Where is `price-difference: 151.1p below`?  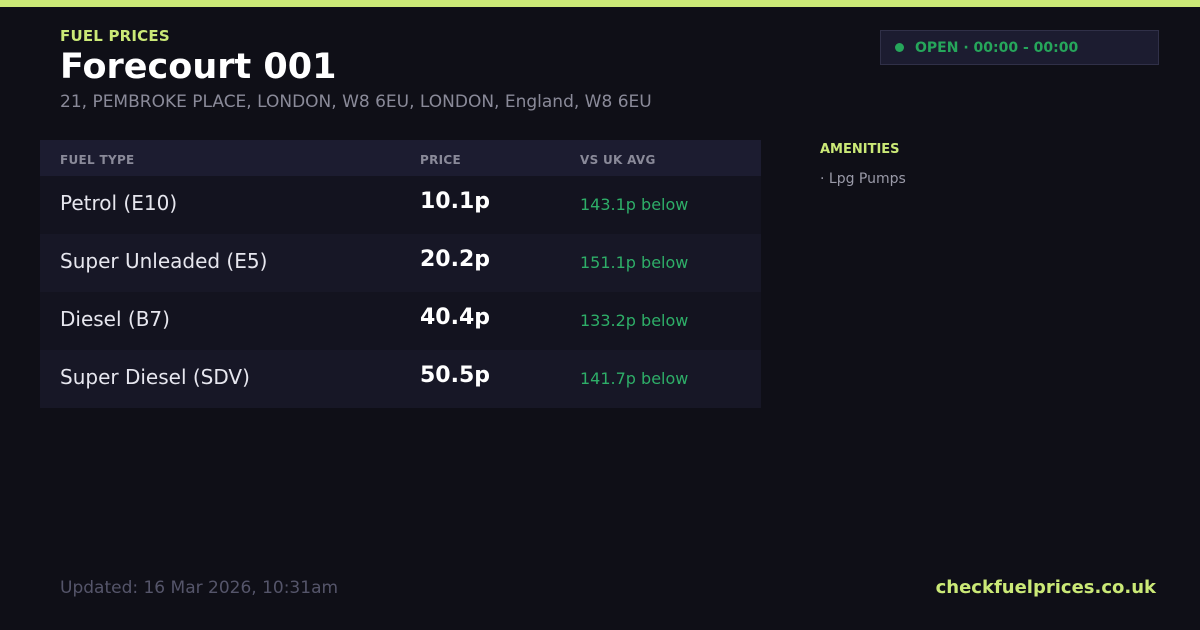
price-difference: 151.1p below is located at coordinates (634, 262).